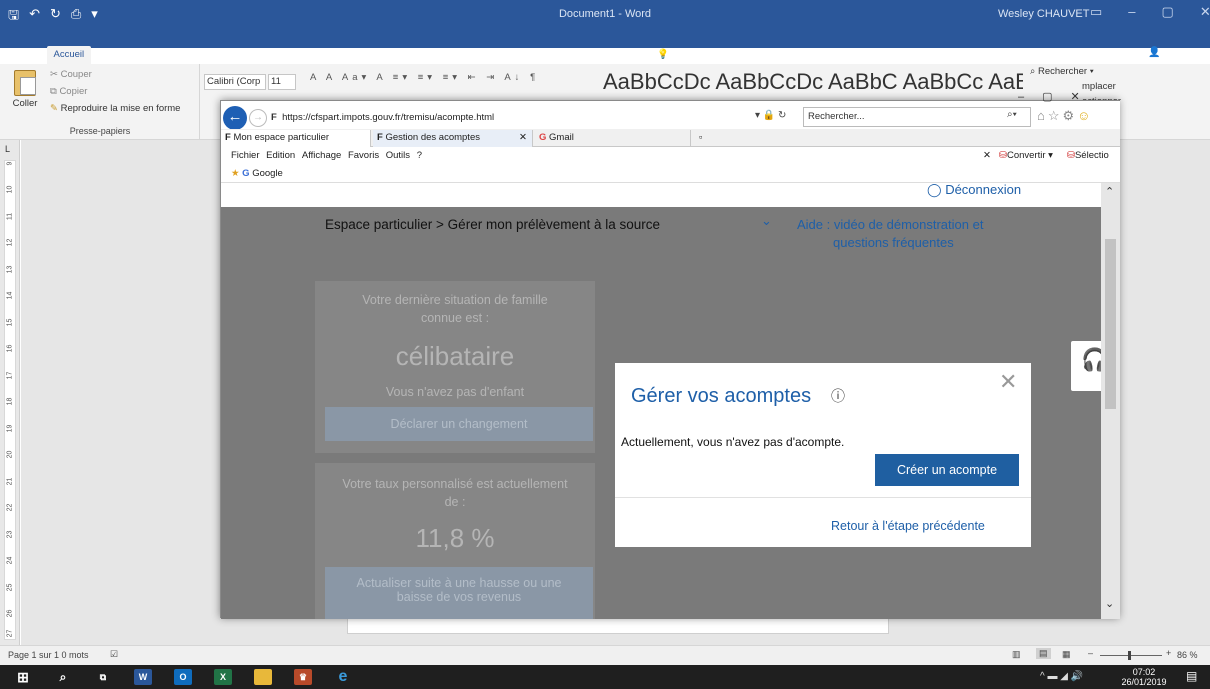  What do you see at coordinates (1090, 653) in the screenshot?
I see `zoom-out-icon: –` at bounding box center [1090, 653].